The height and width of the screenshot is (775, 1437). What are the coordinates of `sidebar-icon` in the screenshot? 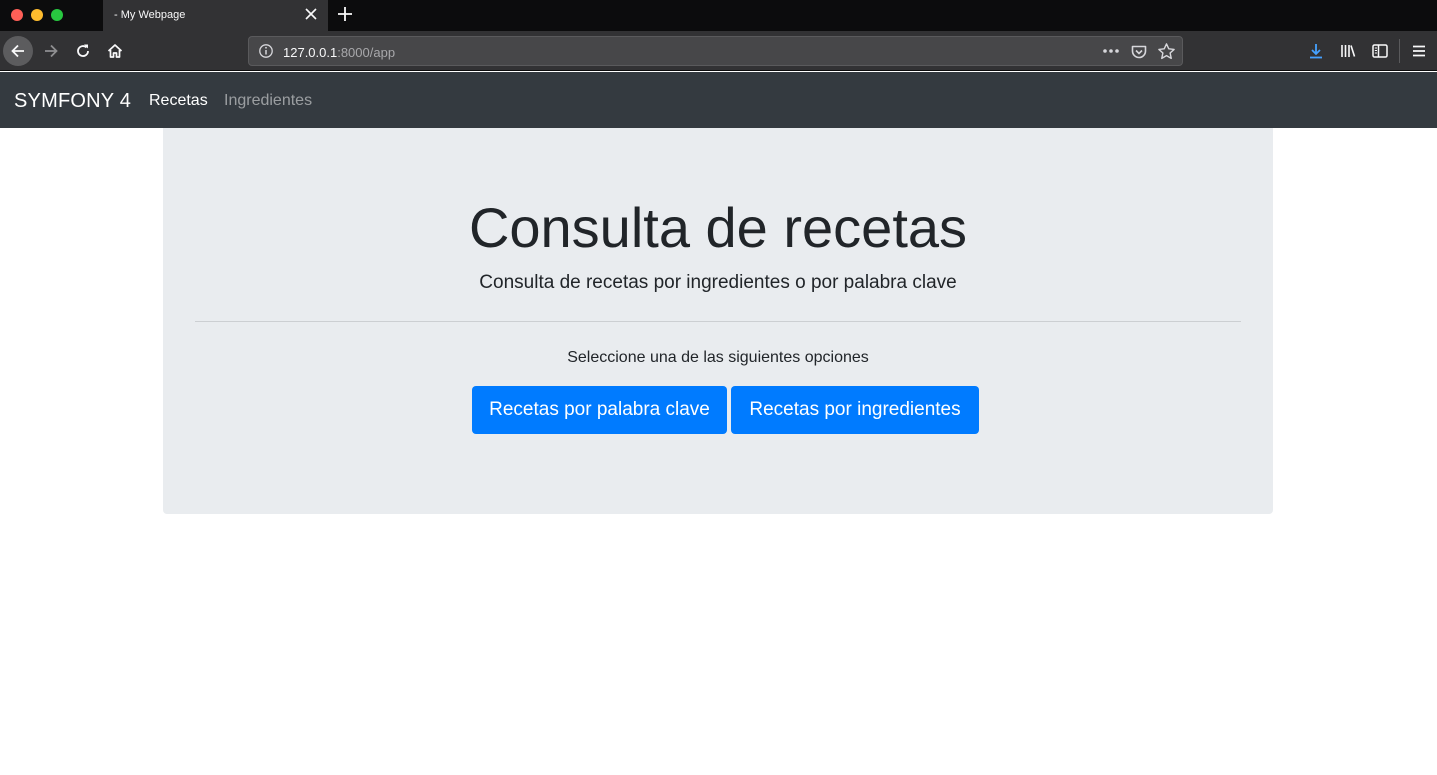 It's located at (1380, 51).